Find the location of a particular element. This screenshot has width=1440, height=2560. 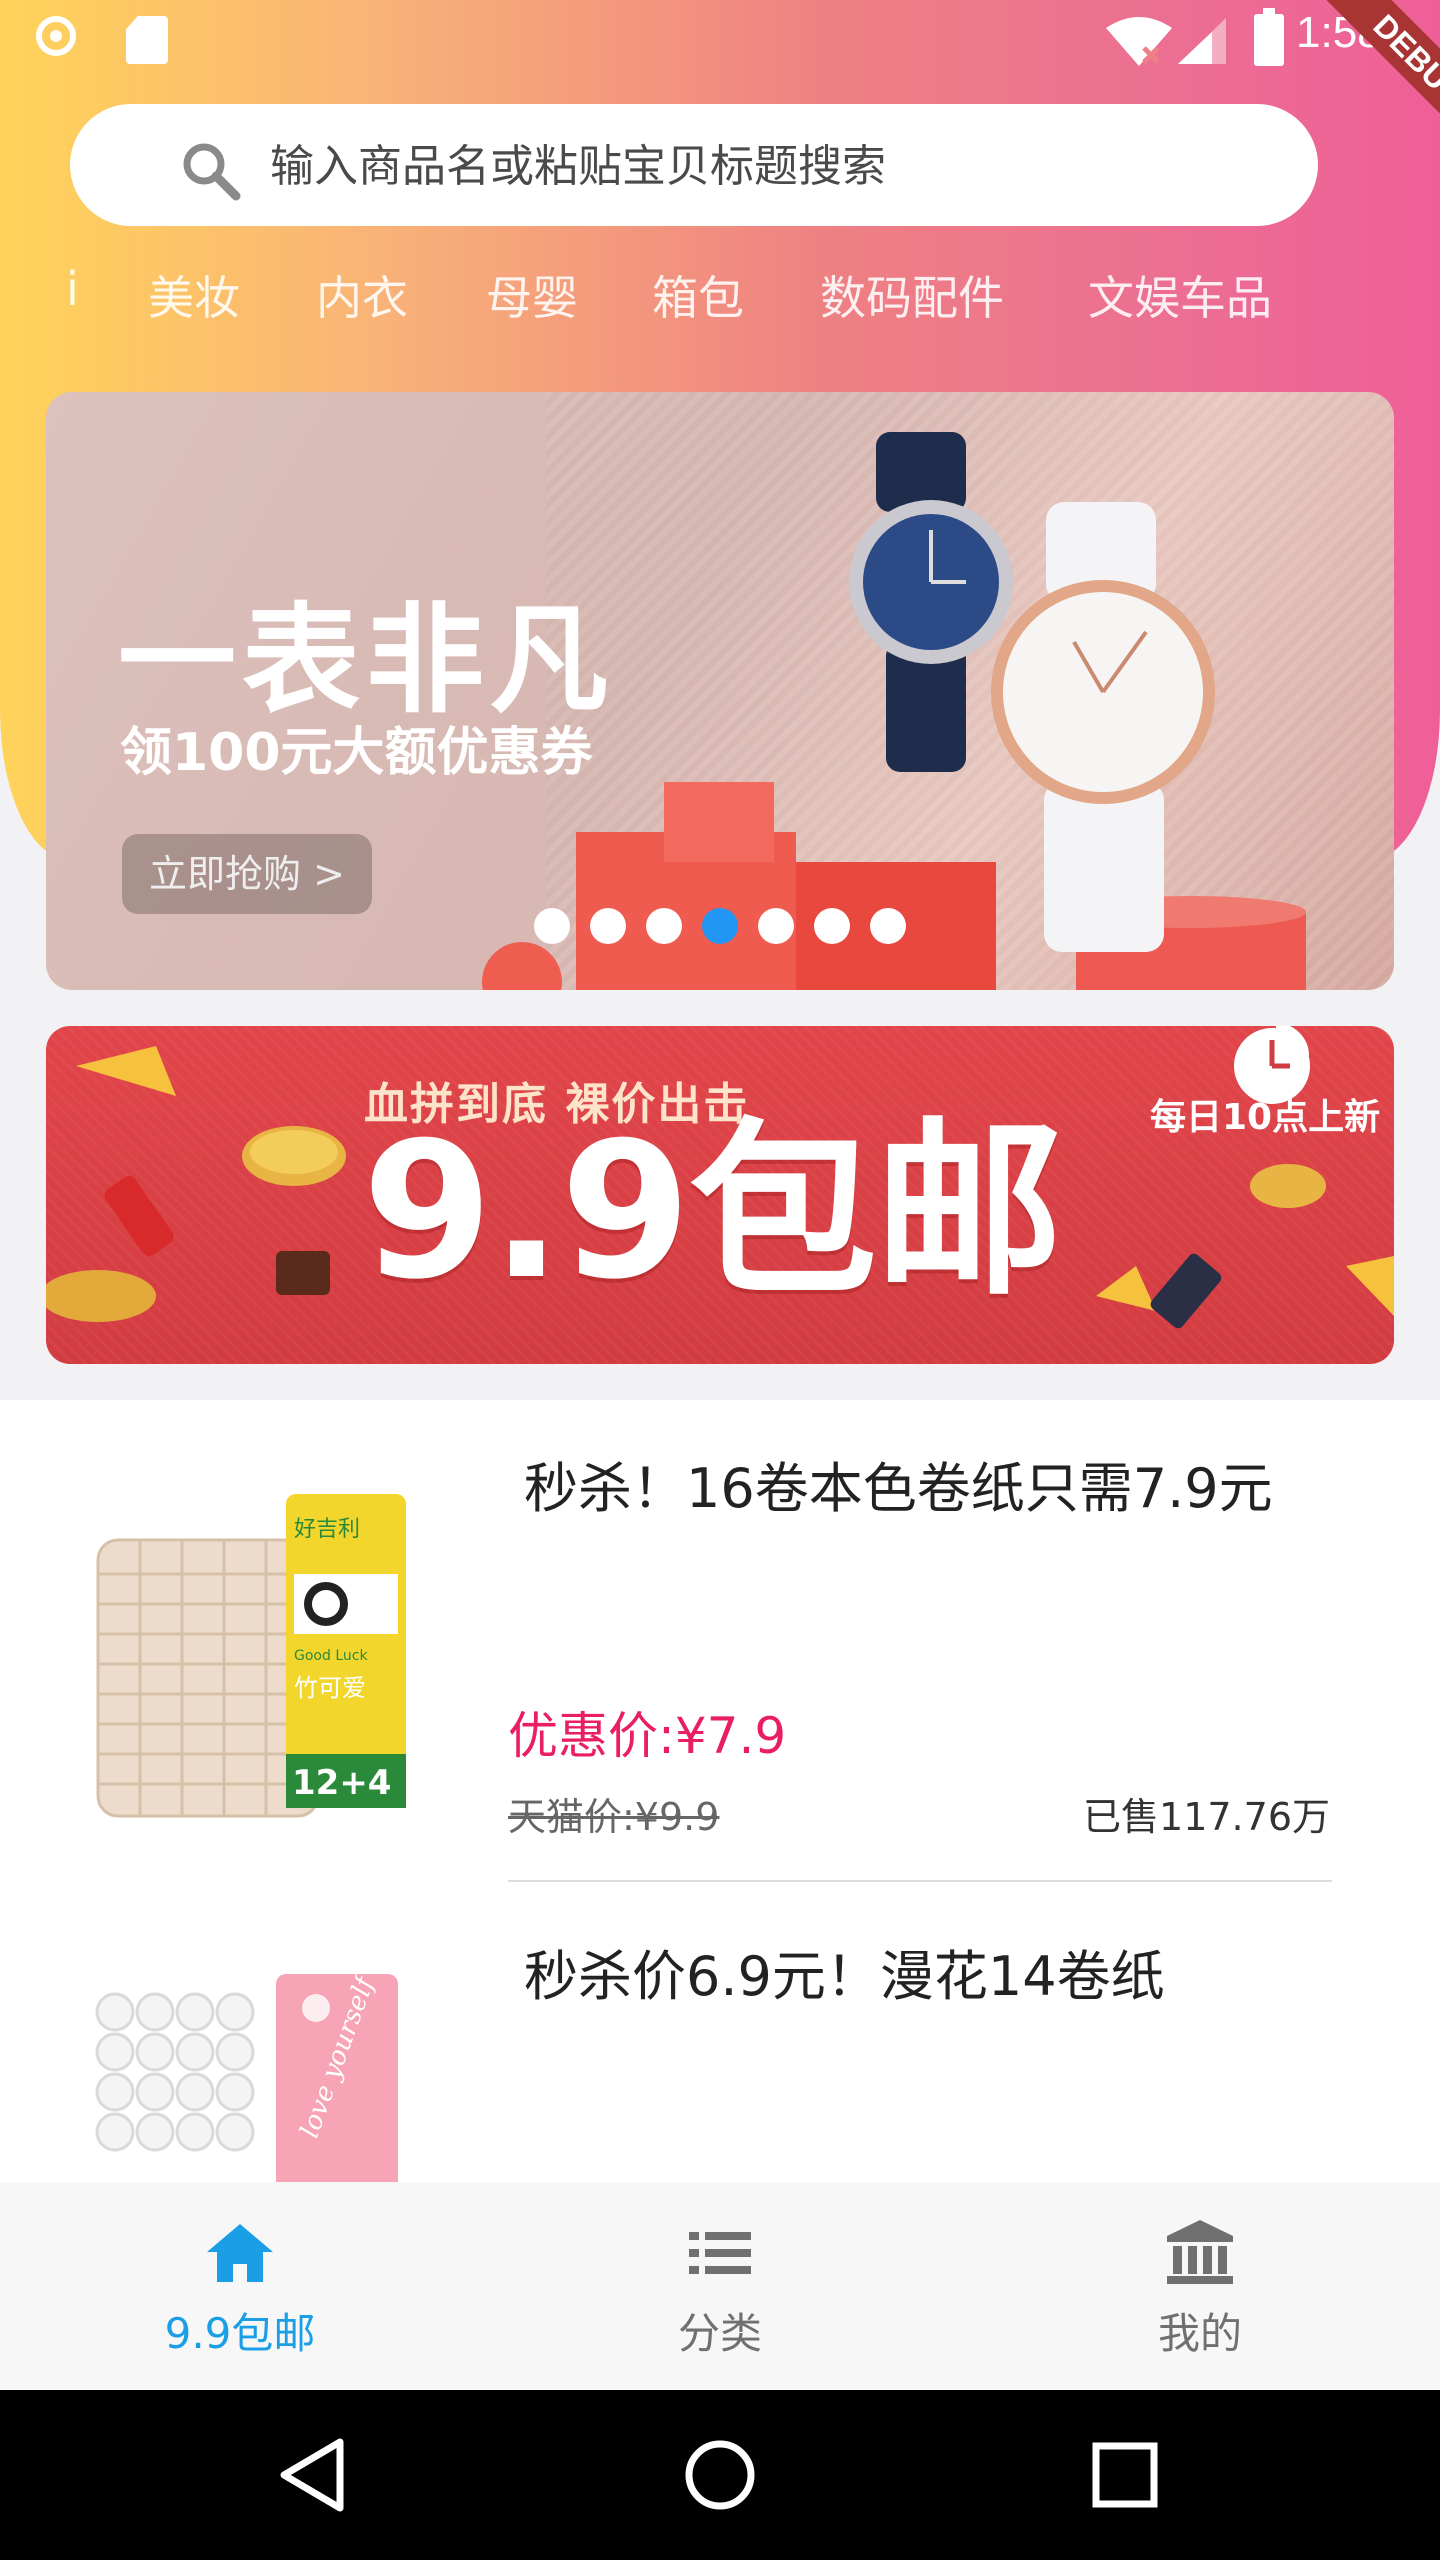

carousel-indicator is located at coordinates (744, 928).